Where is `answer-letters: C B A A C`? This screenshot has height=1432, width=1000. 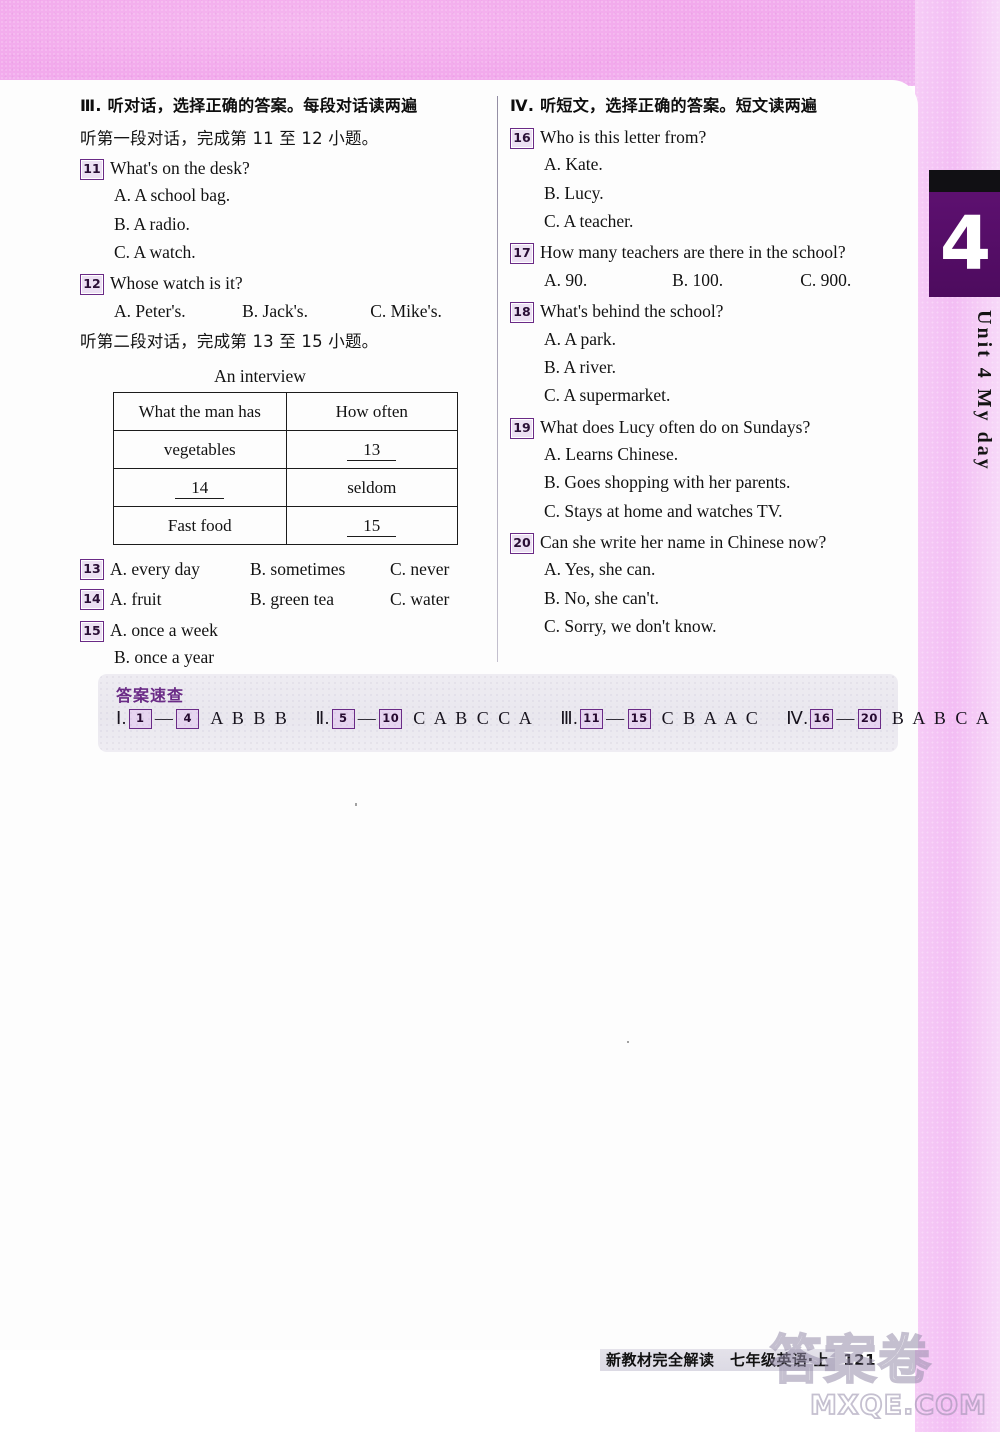 answer-letters: C B A A C is located at coordinates (711, 718).